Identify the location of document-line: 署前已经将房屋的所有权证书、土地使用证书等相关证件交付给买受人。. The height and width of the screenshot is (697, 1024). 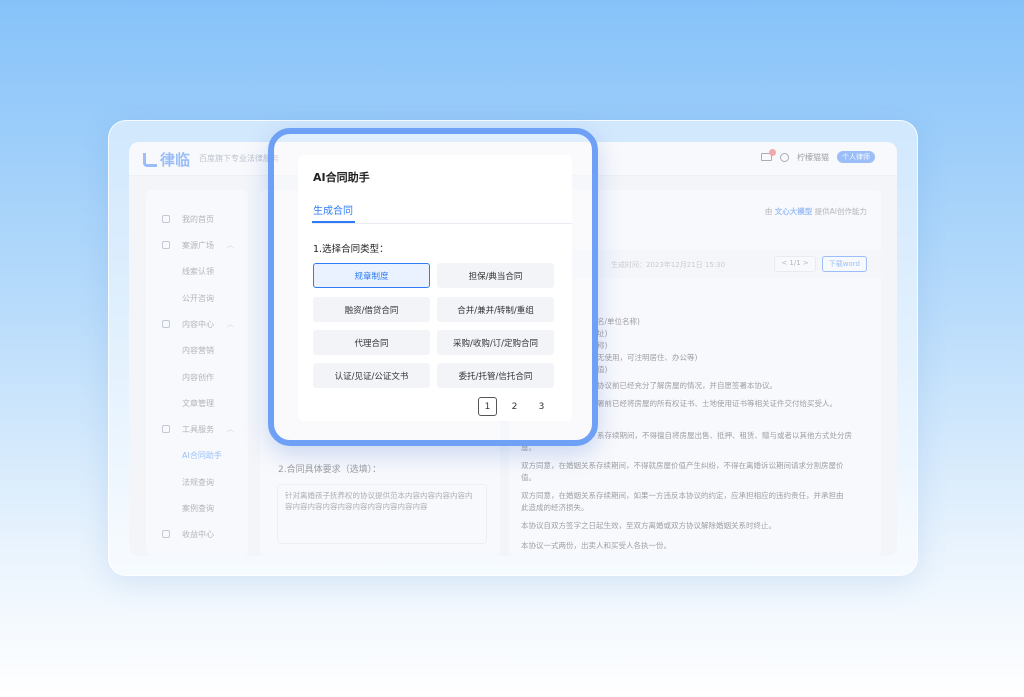
(717, 403).